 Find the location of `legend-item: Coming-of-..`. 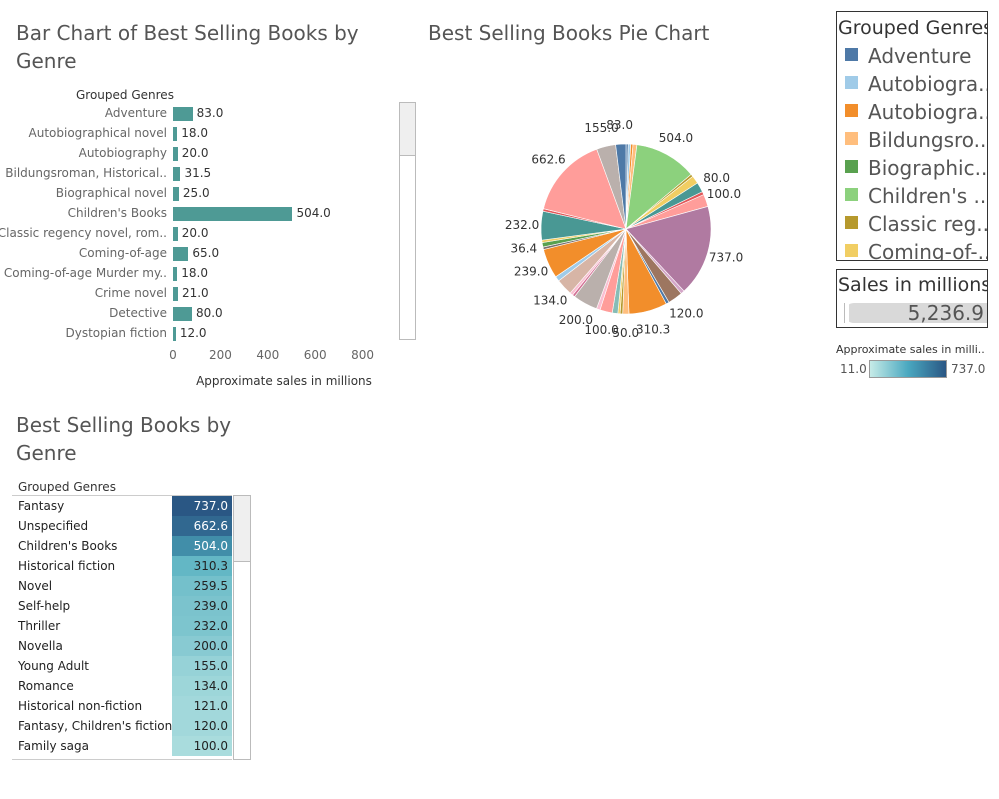

legend-item: Coming-of-.. is located at coordinates (916, 250).